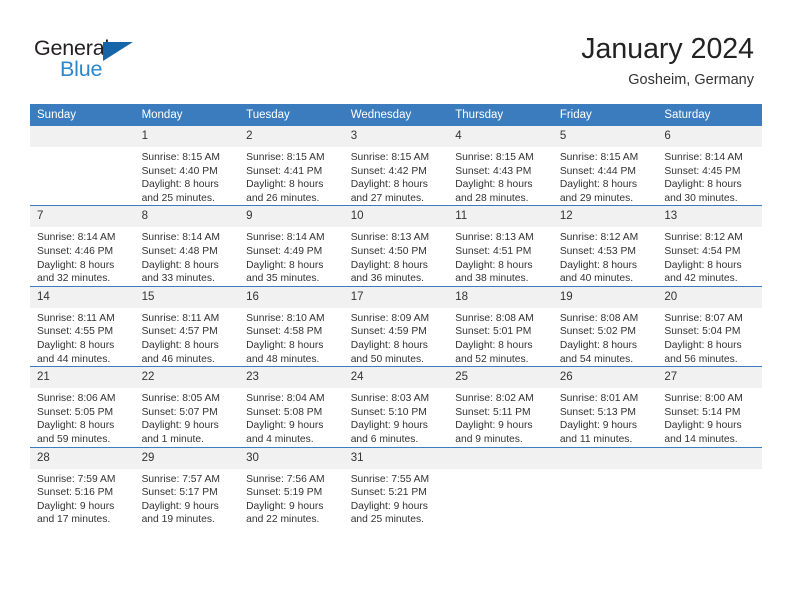 The image size is (792, 612). Describe the element at coordinates (605, 136) in the screenshot. I see `day-number: 5` at that location.